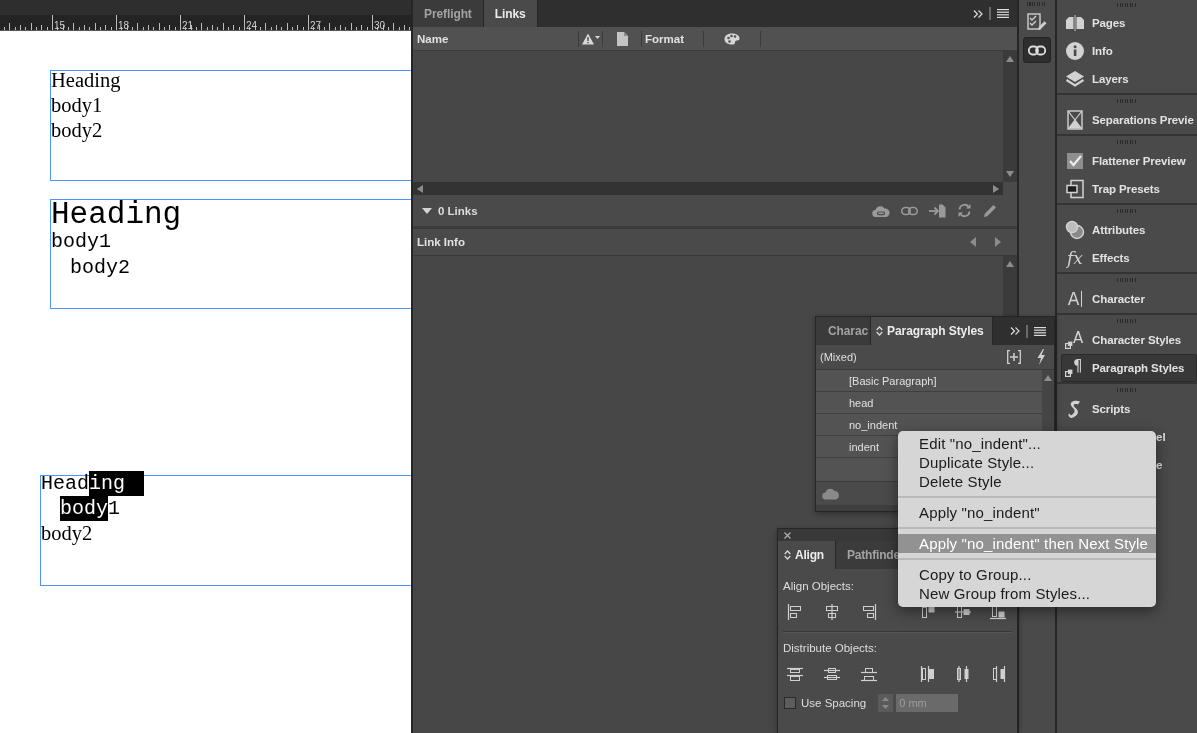 The height and width of the screenshot is (733, 1197). What do you see at coordinates (1129, 299) in the screenshot?
I see `panel-button: A Character` at bounding box center [1129, 299].